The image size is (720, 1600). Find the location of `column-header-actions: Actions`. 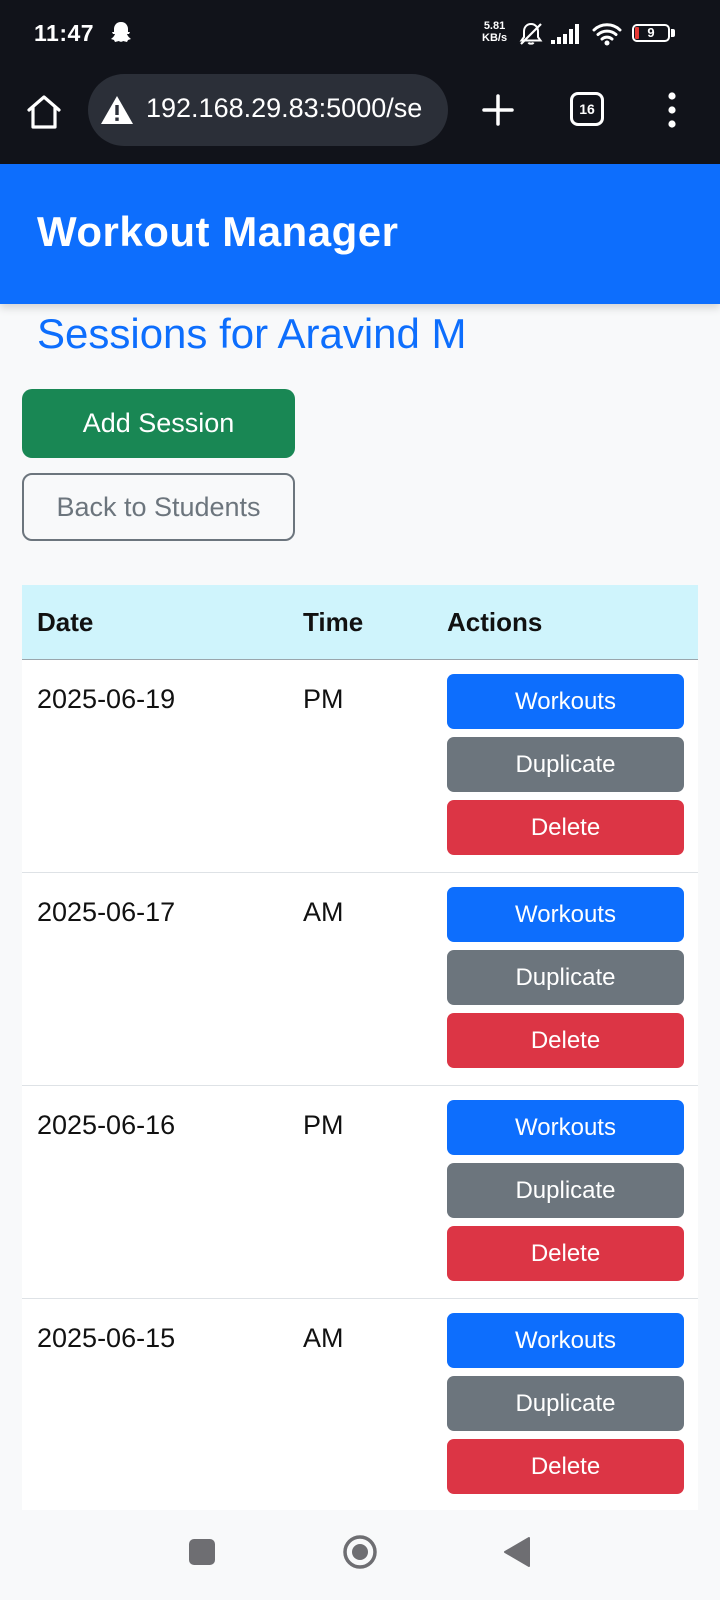

column-header-actions: Actions is located at coordinates (495, 622).